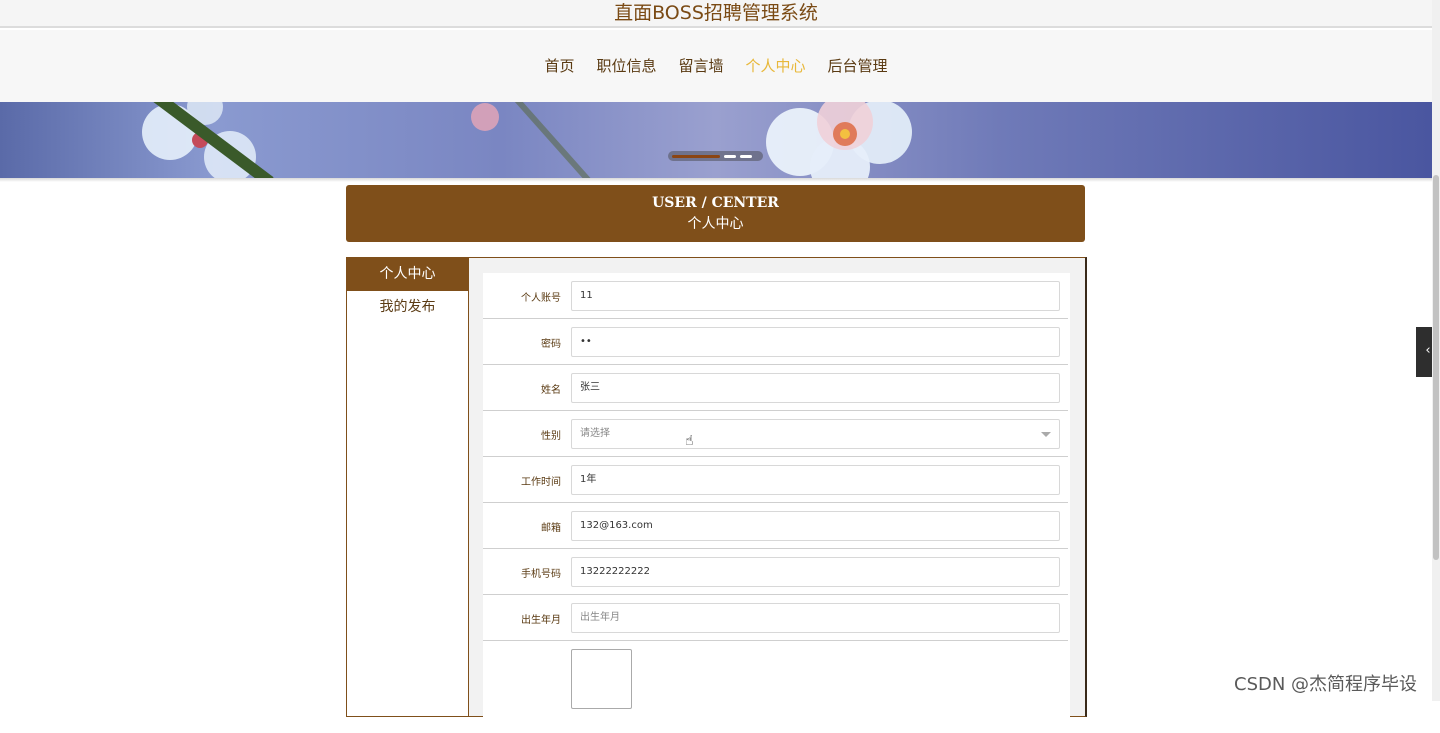  What do you see at coordinates (776, 66) in the screenshot?
I see `nav-item-user-center: 个人中心` at bounding box center [776, 66].